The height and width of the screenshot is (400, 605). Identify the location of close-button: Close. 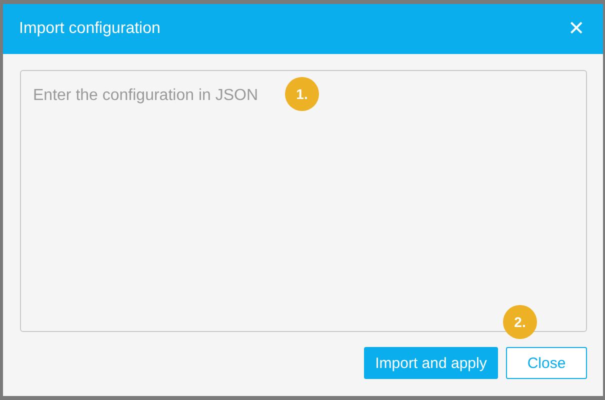
(546, 363).